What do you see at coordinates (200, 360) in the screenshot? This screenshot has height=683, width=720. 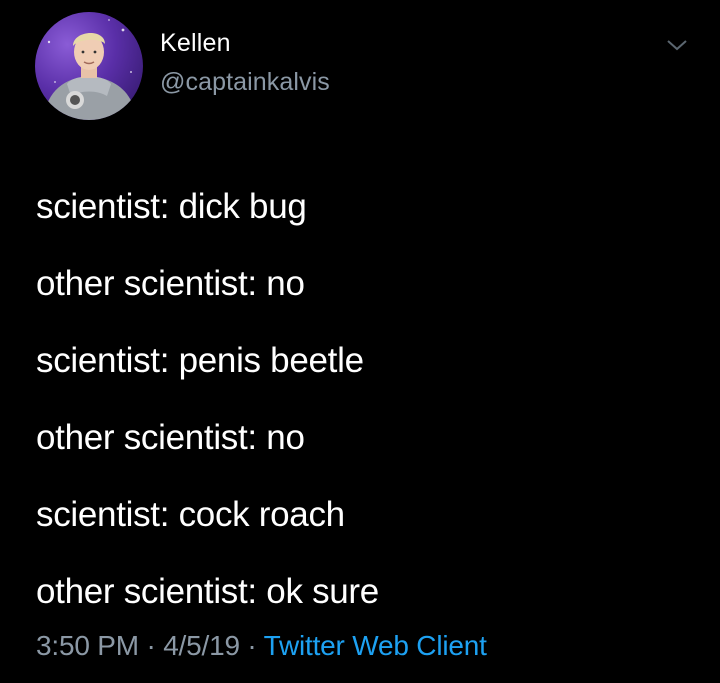 I see `tweet-line: scientist: penis beetle` at bounding box center [200, 360].